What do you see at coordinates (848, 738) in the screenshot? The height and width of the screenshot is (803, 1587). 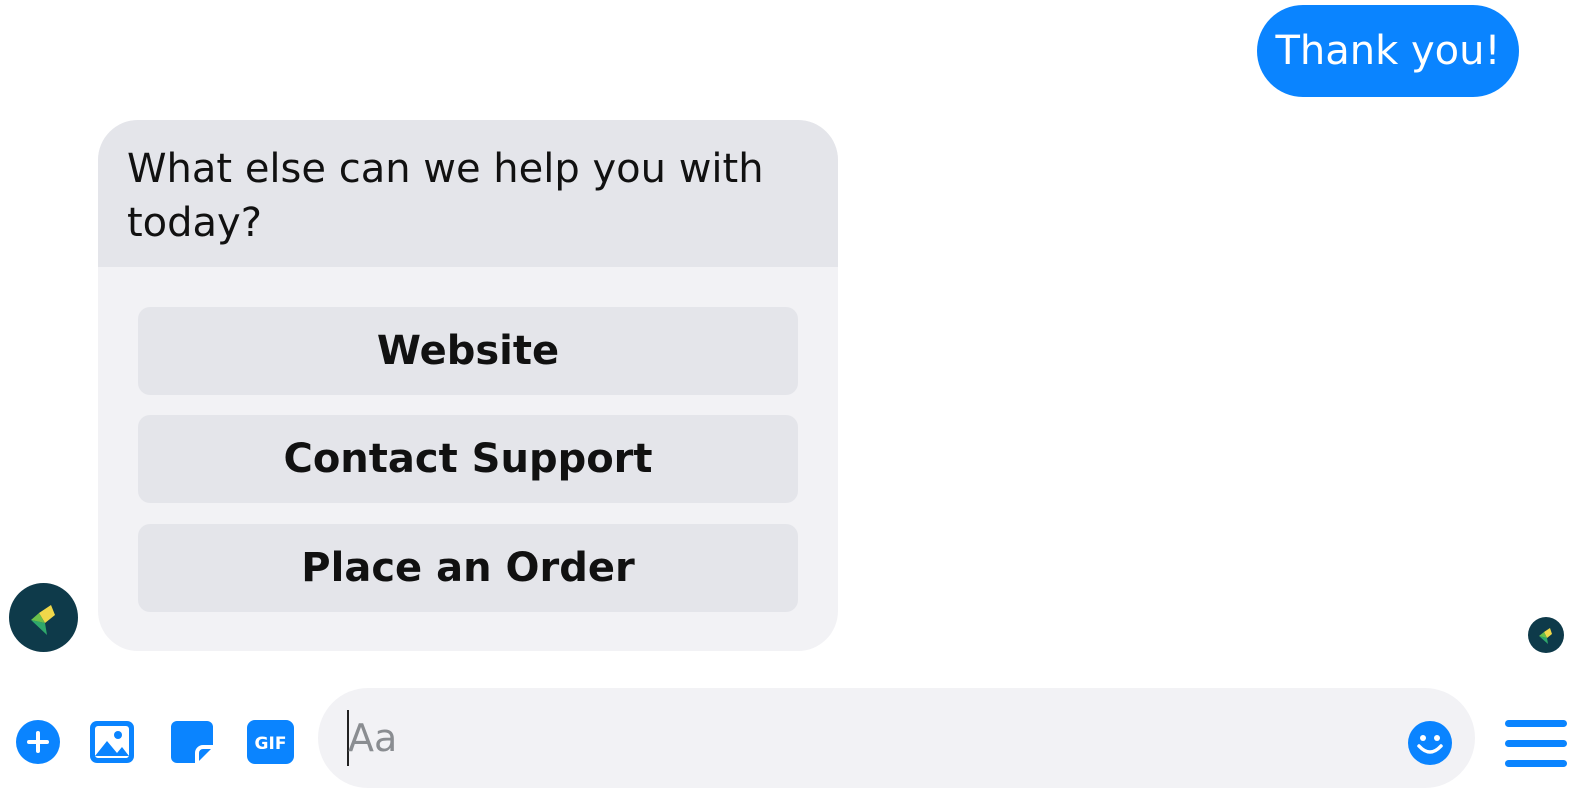 I see `message-input` at bounding box center [848, 738].